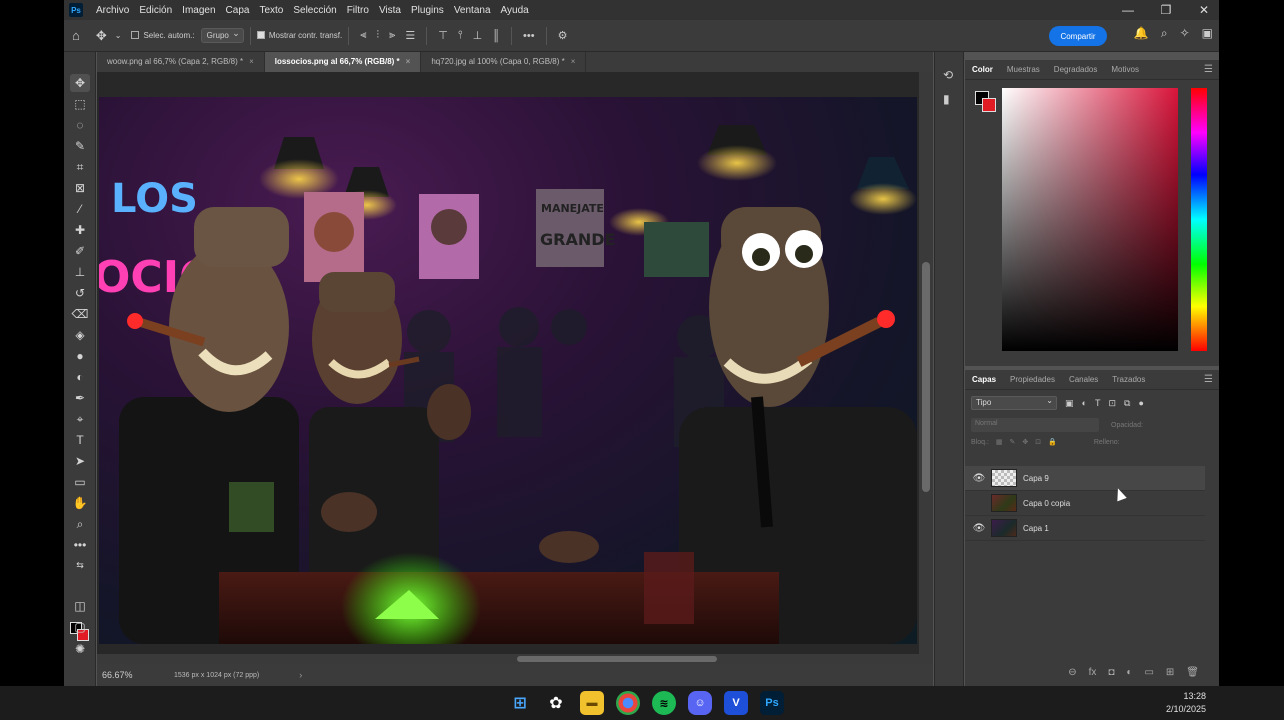  Describe the element at coordinates (80, 398) in the screenshot. I see `pen-tool-icon: ✒` at that location.